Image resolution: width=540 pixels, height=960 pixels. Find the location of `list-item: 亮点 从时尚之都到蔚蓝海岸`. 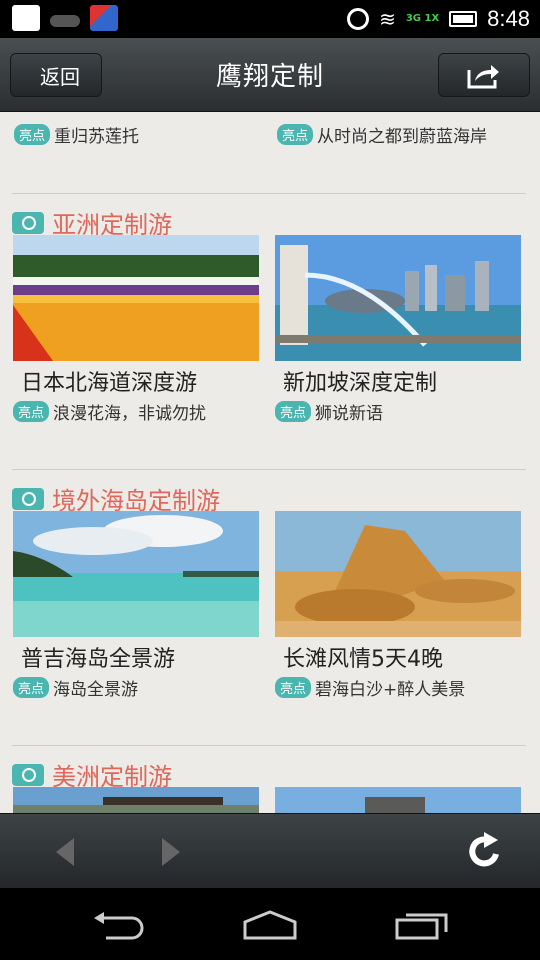

list-item: 亮点 从时尚之都到蔚蓝海岸 is located at coordinates (382, 134).